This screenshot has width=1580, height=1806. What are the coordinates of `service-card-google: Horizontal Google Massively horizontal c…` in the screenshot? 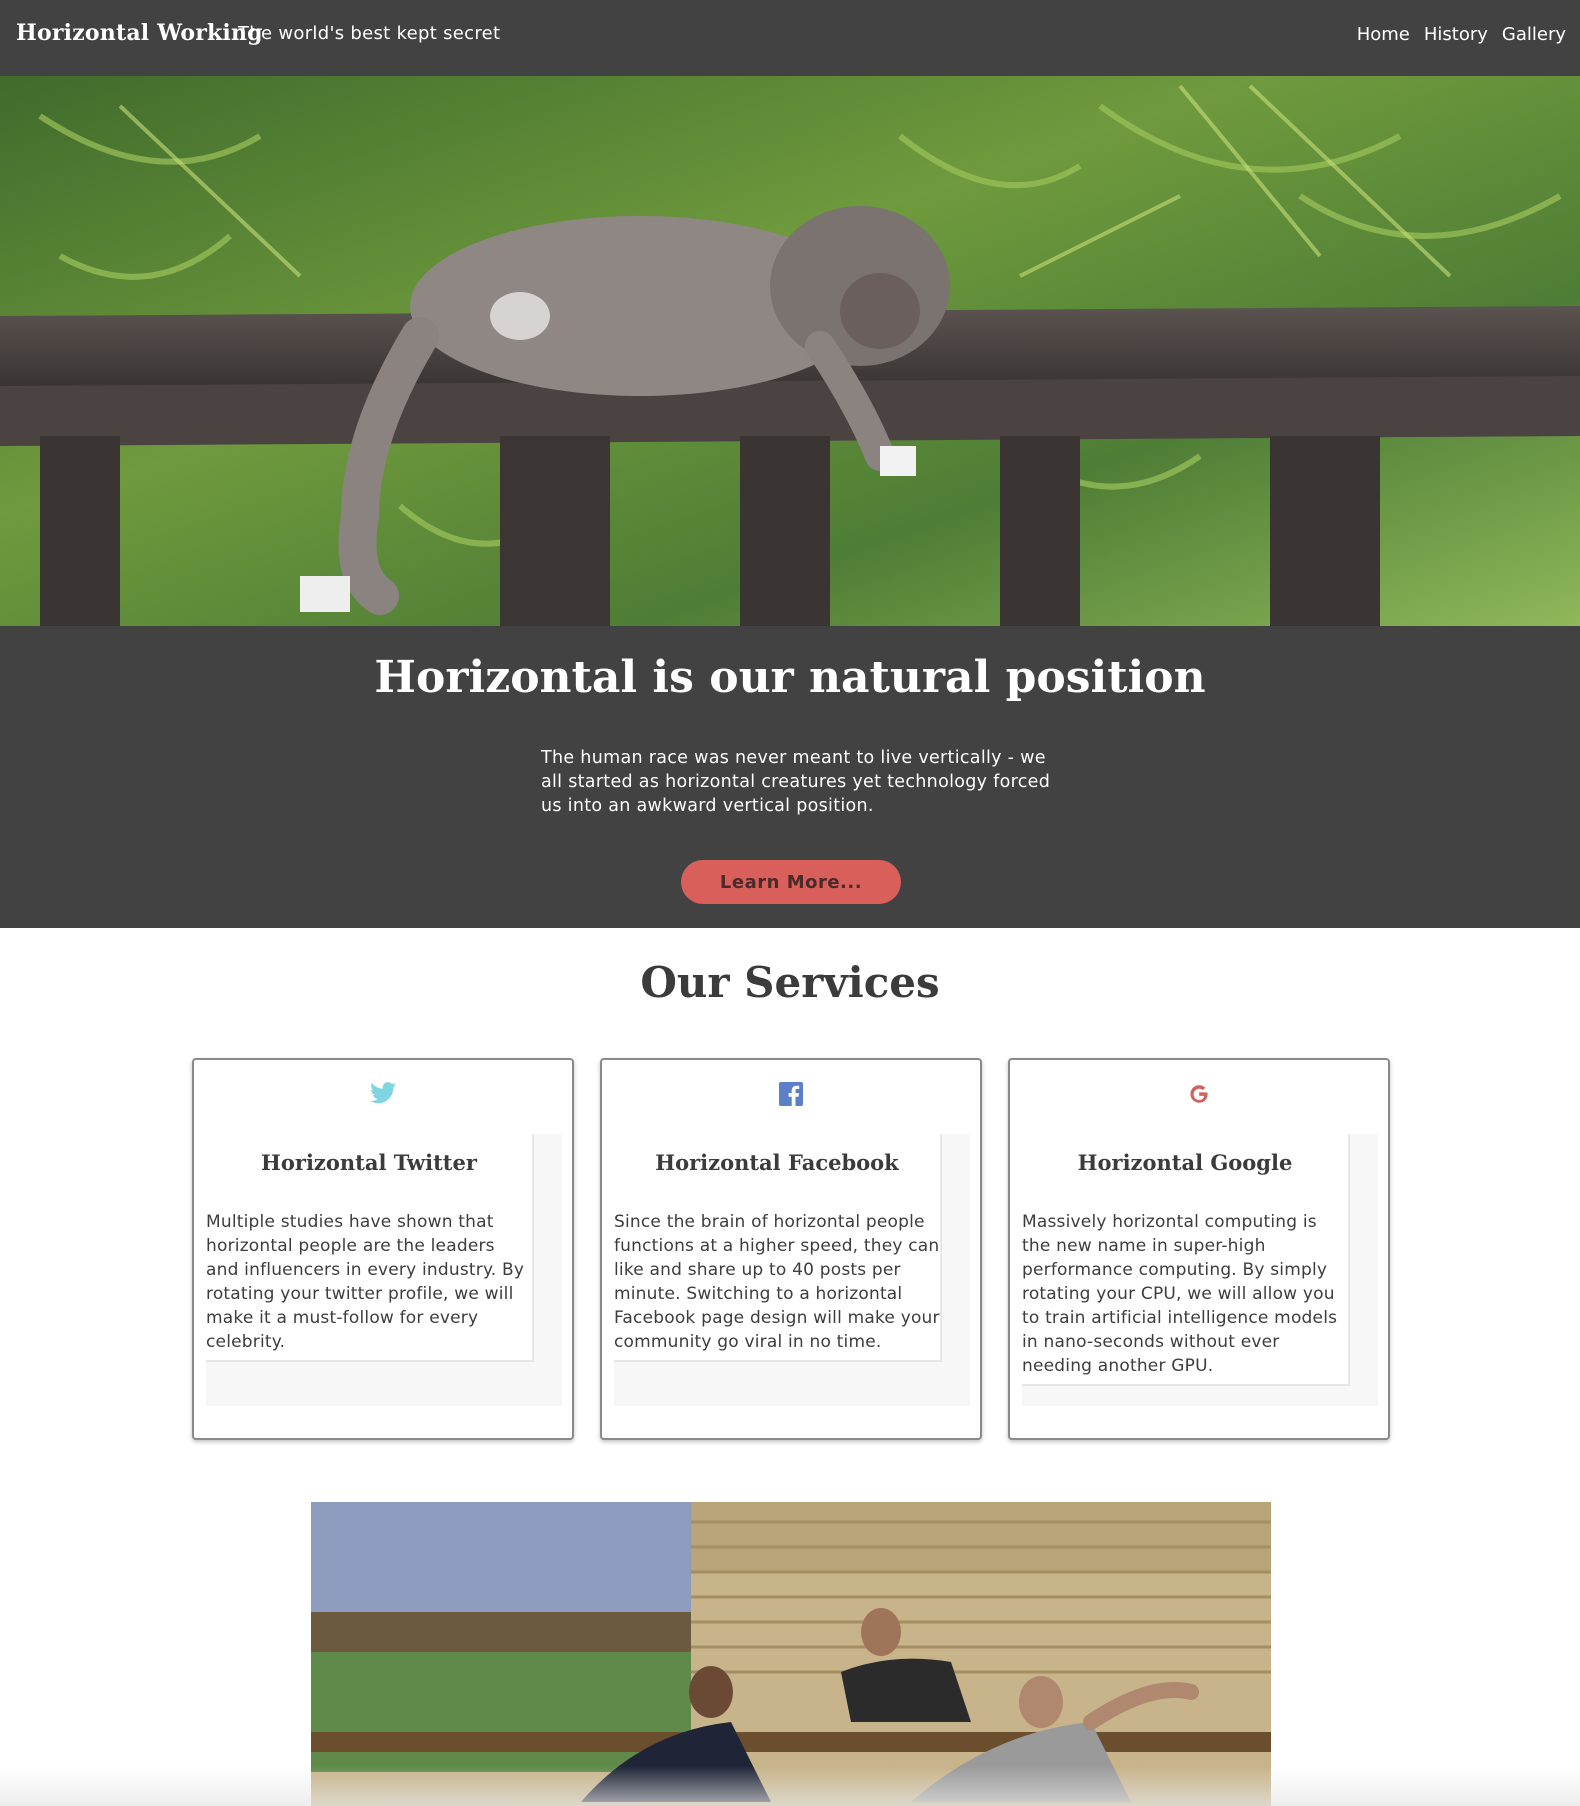 It's located at (1199, 1249).